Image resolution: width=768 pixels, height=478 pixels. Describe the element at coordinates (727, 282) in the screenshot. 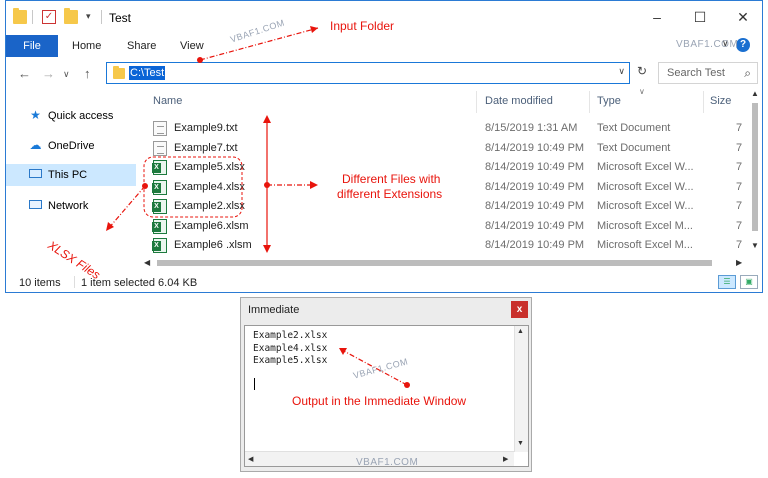

I see `details-view-icon: ☰` at that location.